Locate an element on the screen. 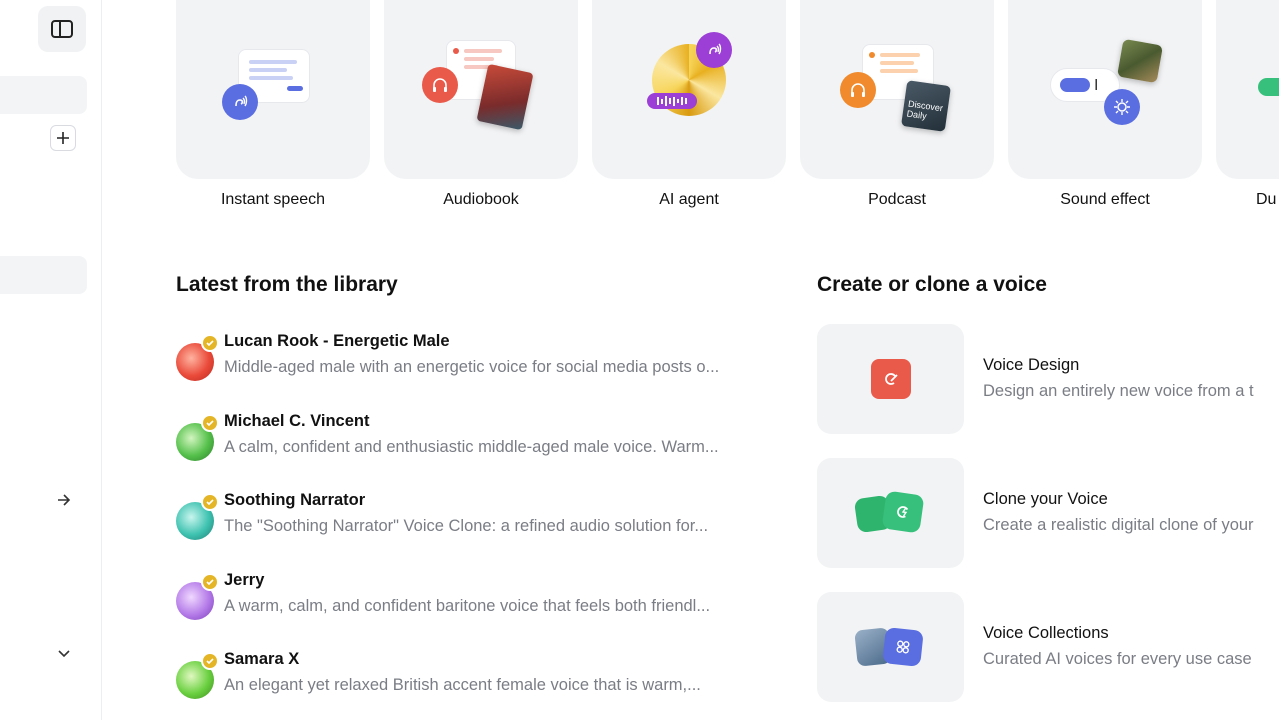 The image size is (1279, 720). voice-collections-thumb is located at coordinates (890, 647).